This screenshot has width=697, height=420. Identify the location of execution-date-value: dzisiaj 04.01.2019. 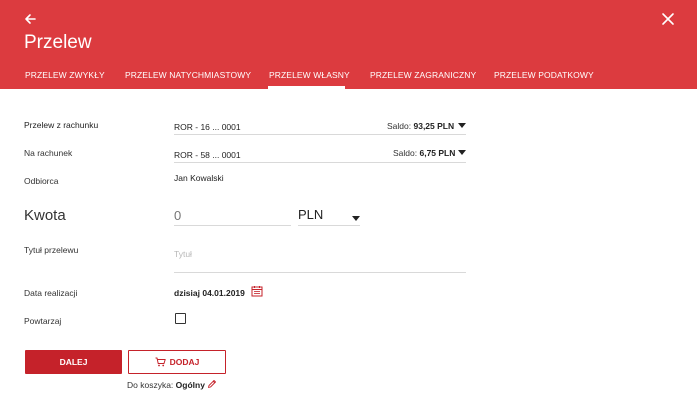
(209, 293).